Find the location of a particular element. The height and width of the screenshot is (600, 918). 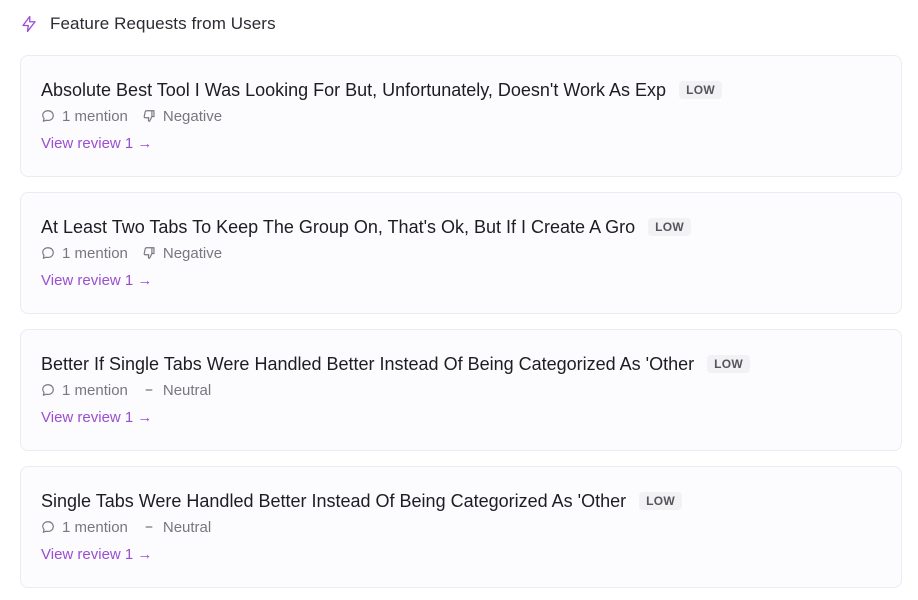

panel-header: Feature Requests from Users is located at coordinates (461, 24).